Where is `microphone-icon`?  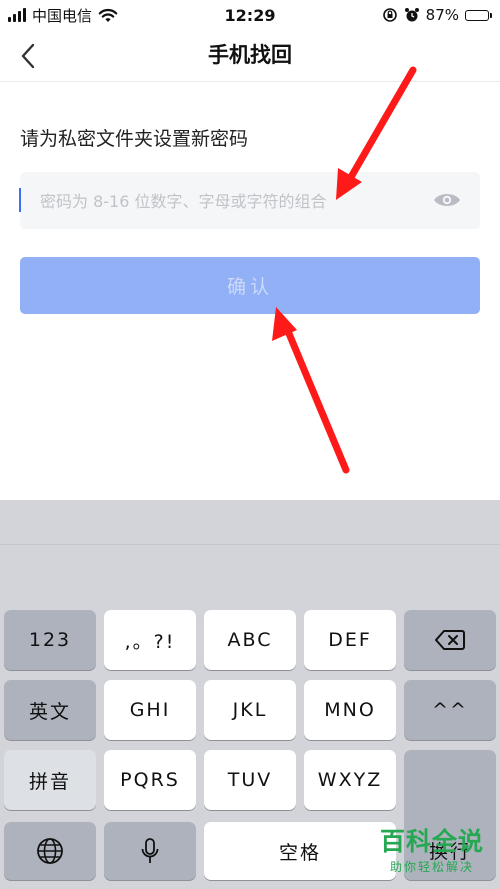
microphone-icon is located at coordinates (150, 850).